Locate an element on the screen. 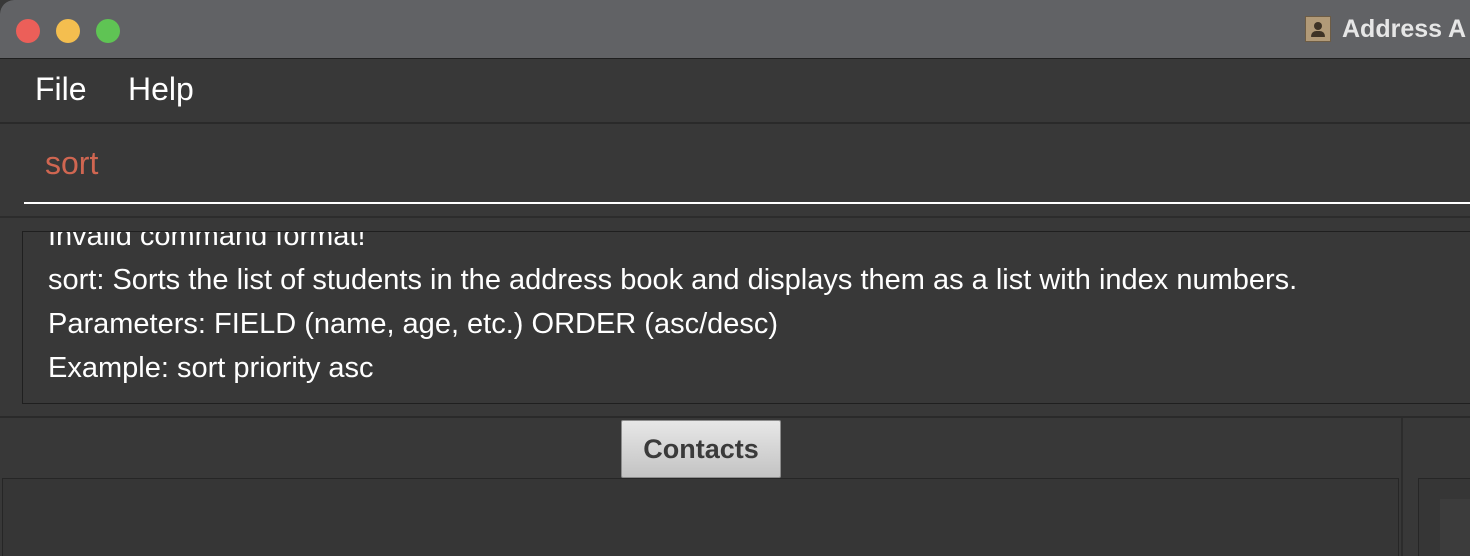 The image size is (1470, 556). window-title: Address A is located at coordinates (1404, 28).